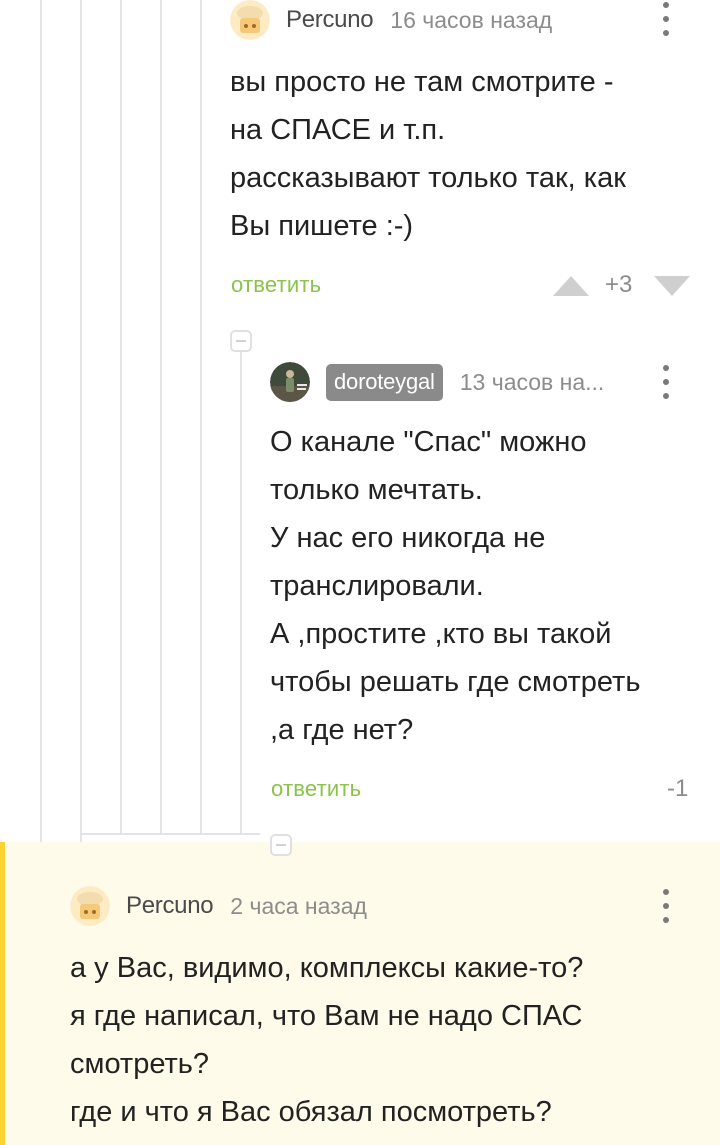 The image size is (720, 1145). I want to click on comment-time: 2 часа назад, so click(298, 906).